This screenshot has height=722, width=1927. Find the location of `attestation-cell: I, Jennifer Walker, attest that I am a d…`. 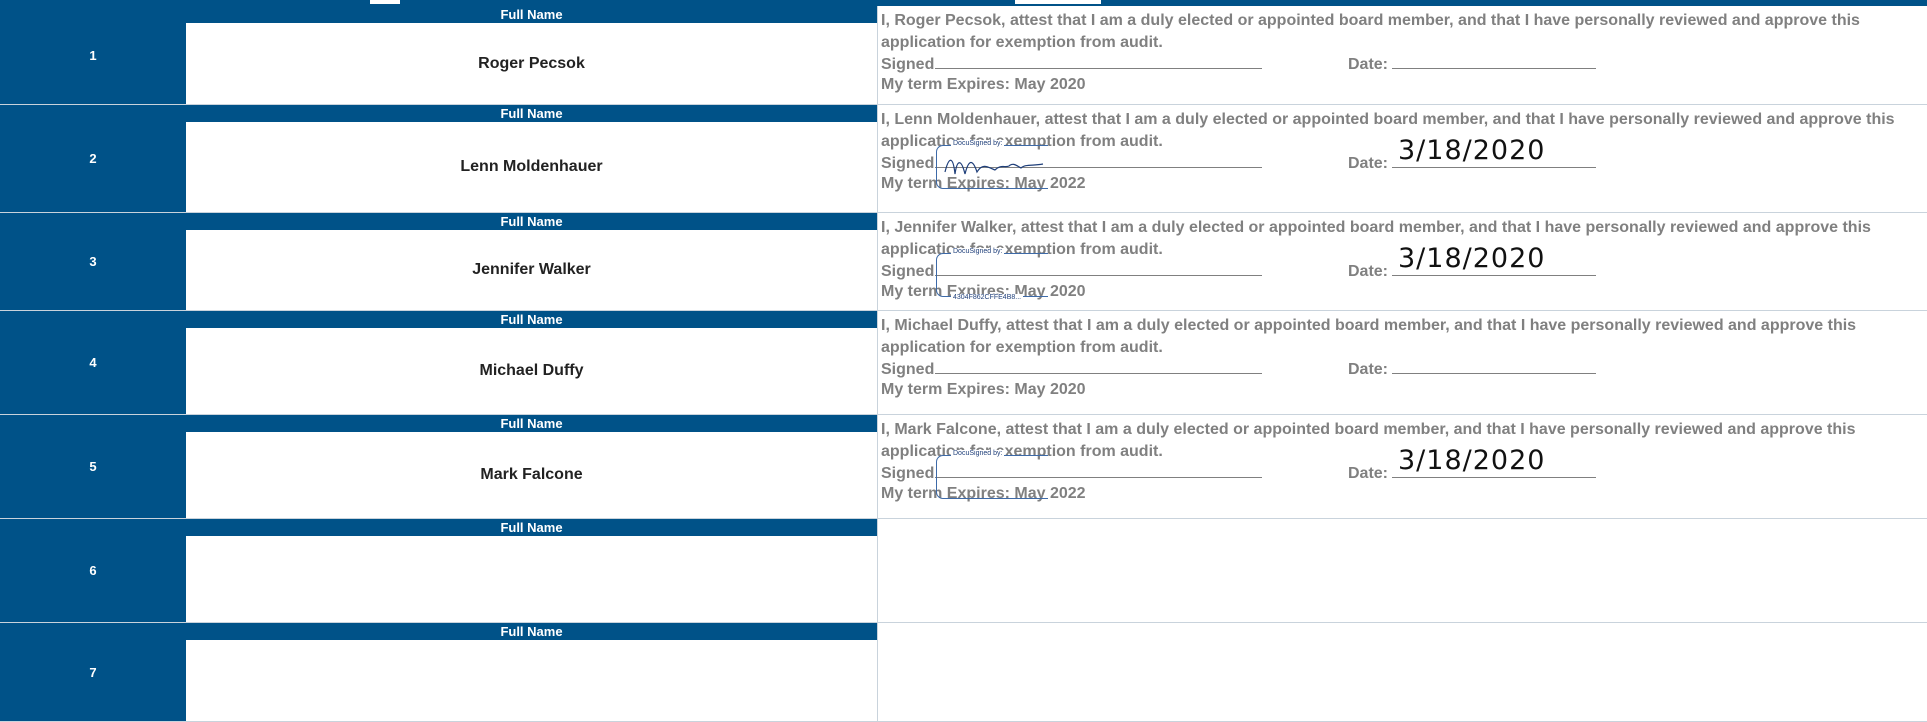

attestation-cell: I, Jennifer Walker, attest that I am a d… is located at coordinates (1402, 261).